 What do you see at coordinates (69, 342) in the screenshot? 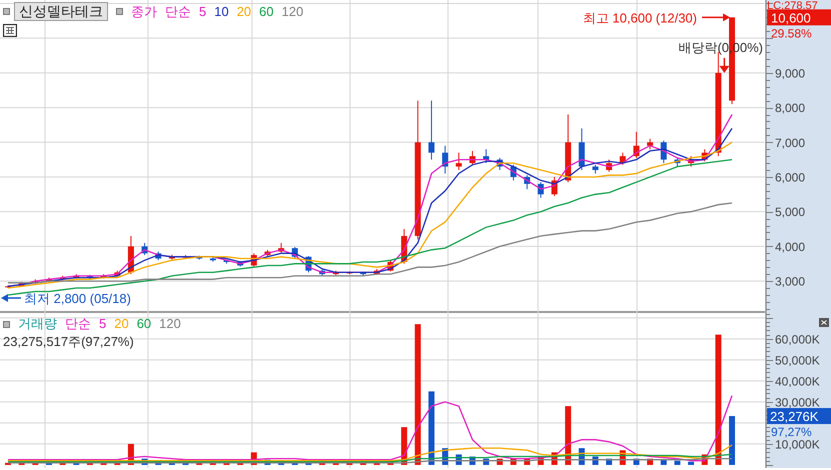
I see `volume-summary: 23,275,517주(97,27%)` at bounding box center [69, 342].